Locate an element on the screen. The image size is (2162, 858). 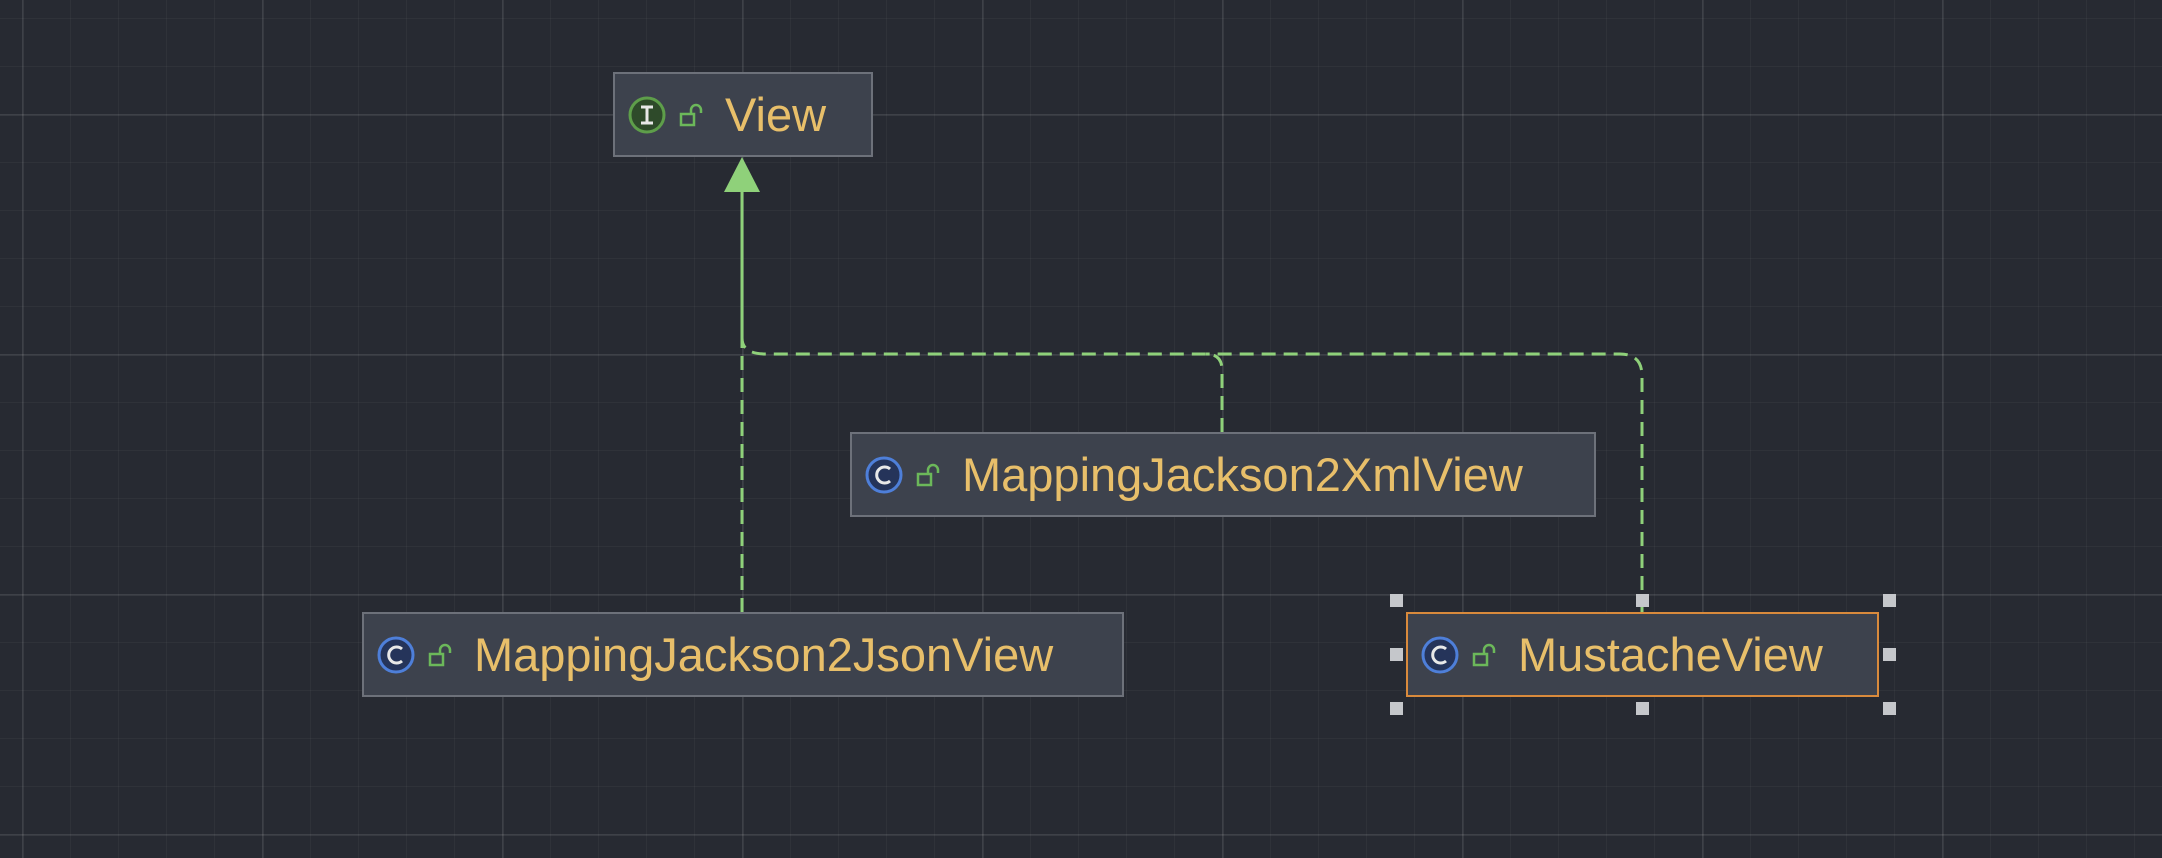
edge-xml-to-view is located at coordinates (982, 384).